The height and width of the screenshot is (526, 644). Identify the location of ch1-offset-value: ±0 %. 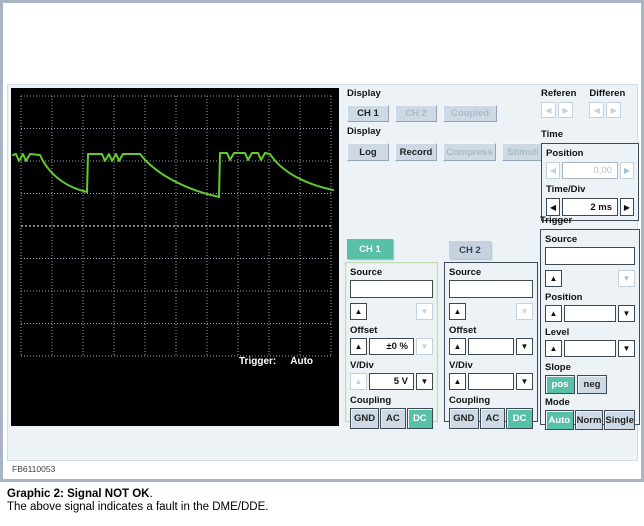
(391, 346).